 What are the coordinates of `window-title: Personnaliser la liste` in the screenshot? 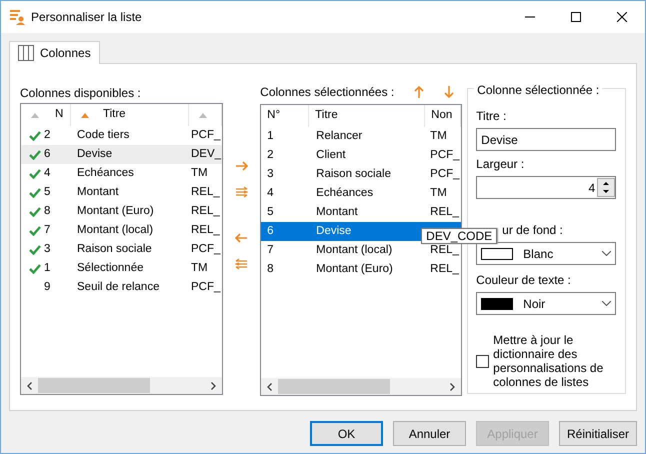 It's located at (86, 17).